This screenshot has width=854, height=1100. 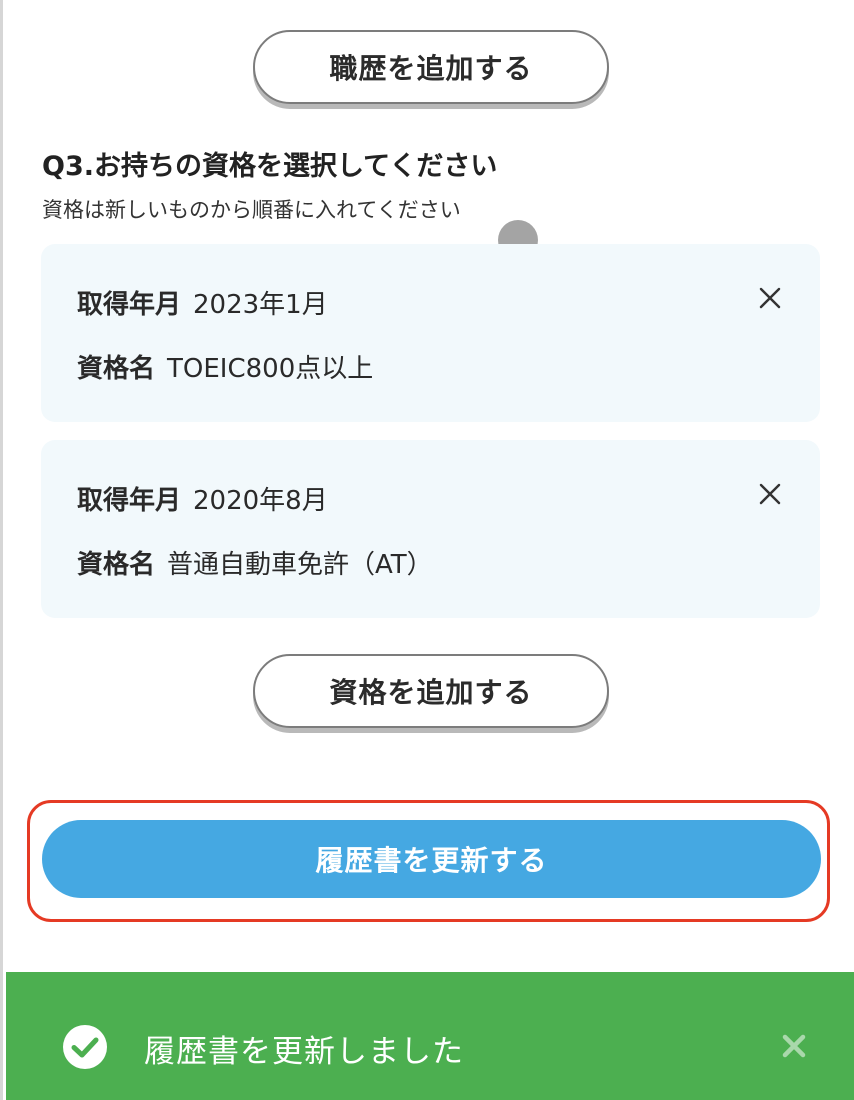 What do you see at coordinates (270, 369) in the screenshot?
I see `license-name-value: TOEIC800点以上` at bounding box center [270, 369].